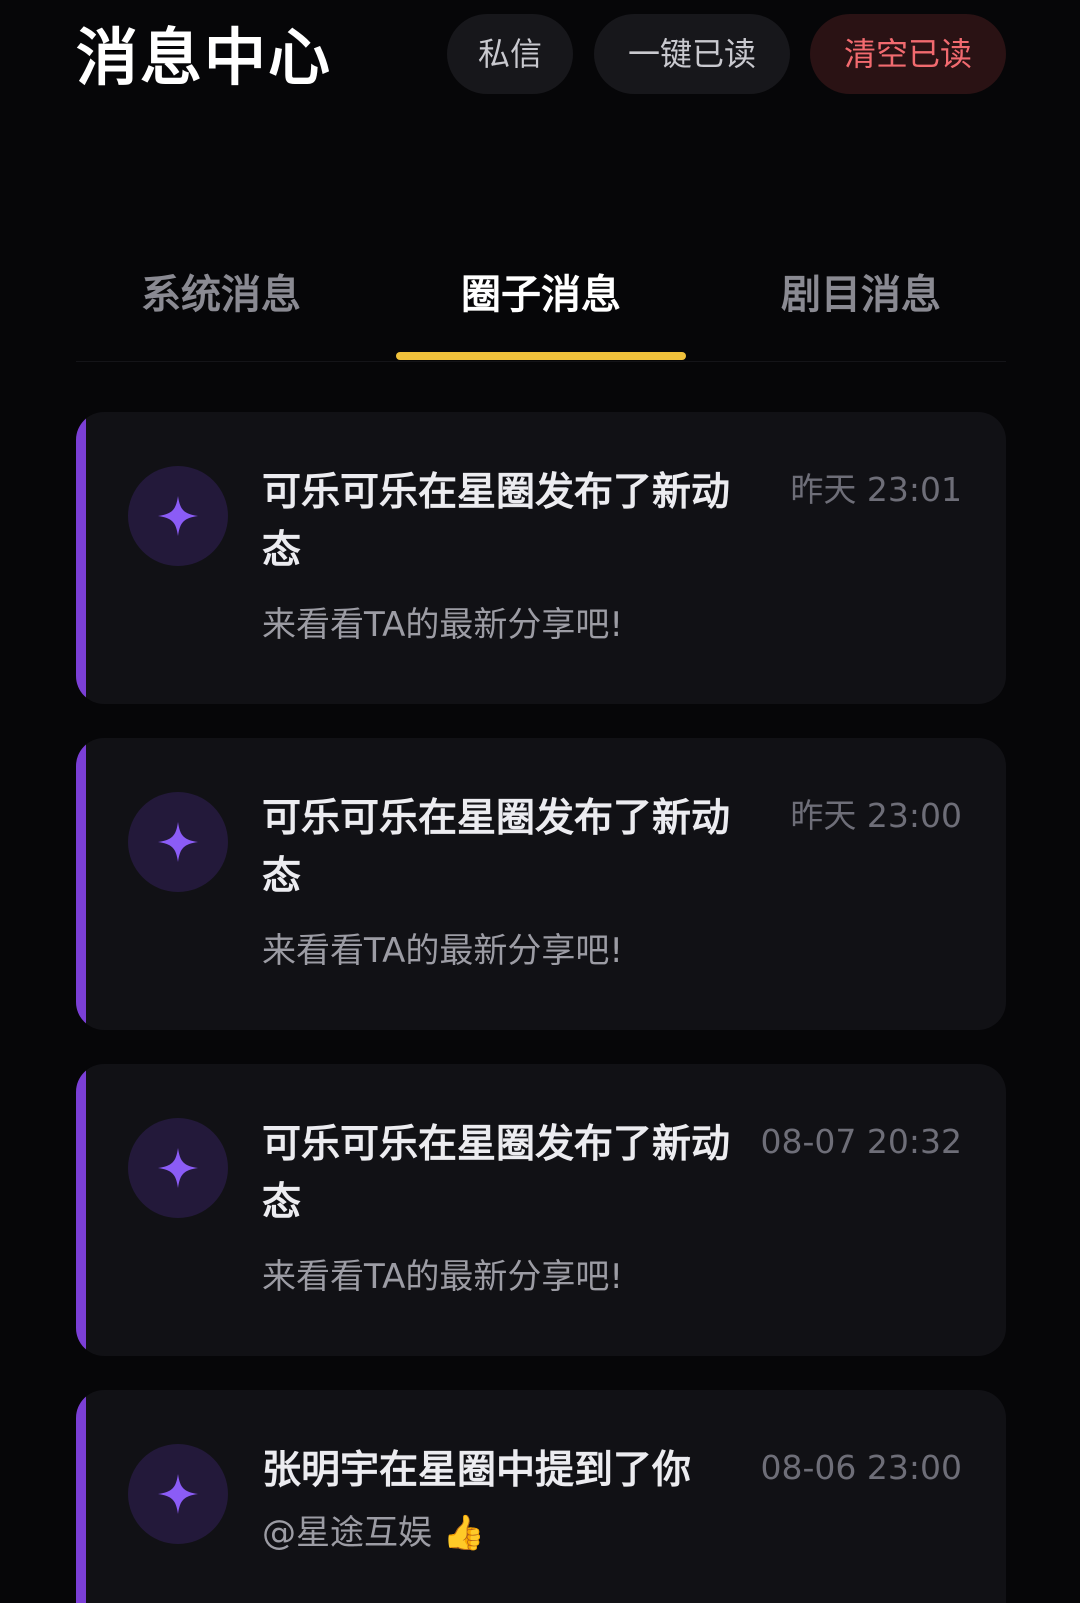  I want to click on header: 消息中心 私信 一键已读 清空已读, so click(540, 55).